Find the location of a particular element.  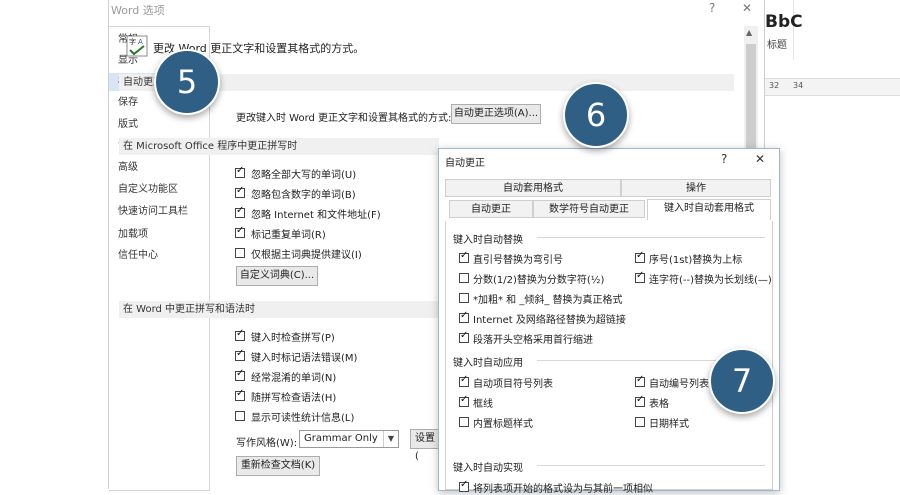

ignore-uppercase-checkbox is located at coordinates (240, 171).